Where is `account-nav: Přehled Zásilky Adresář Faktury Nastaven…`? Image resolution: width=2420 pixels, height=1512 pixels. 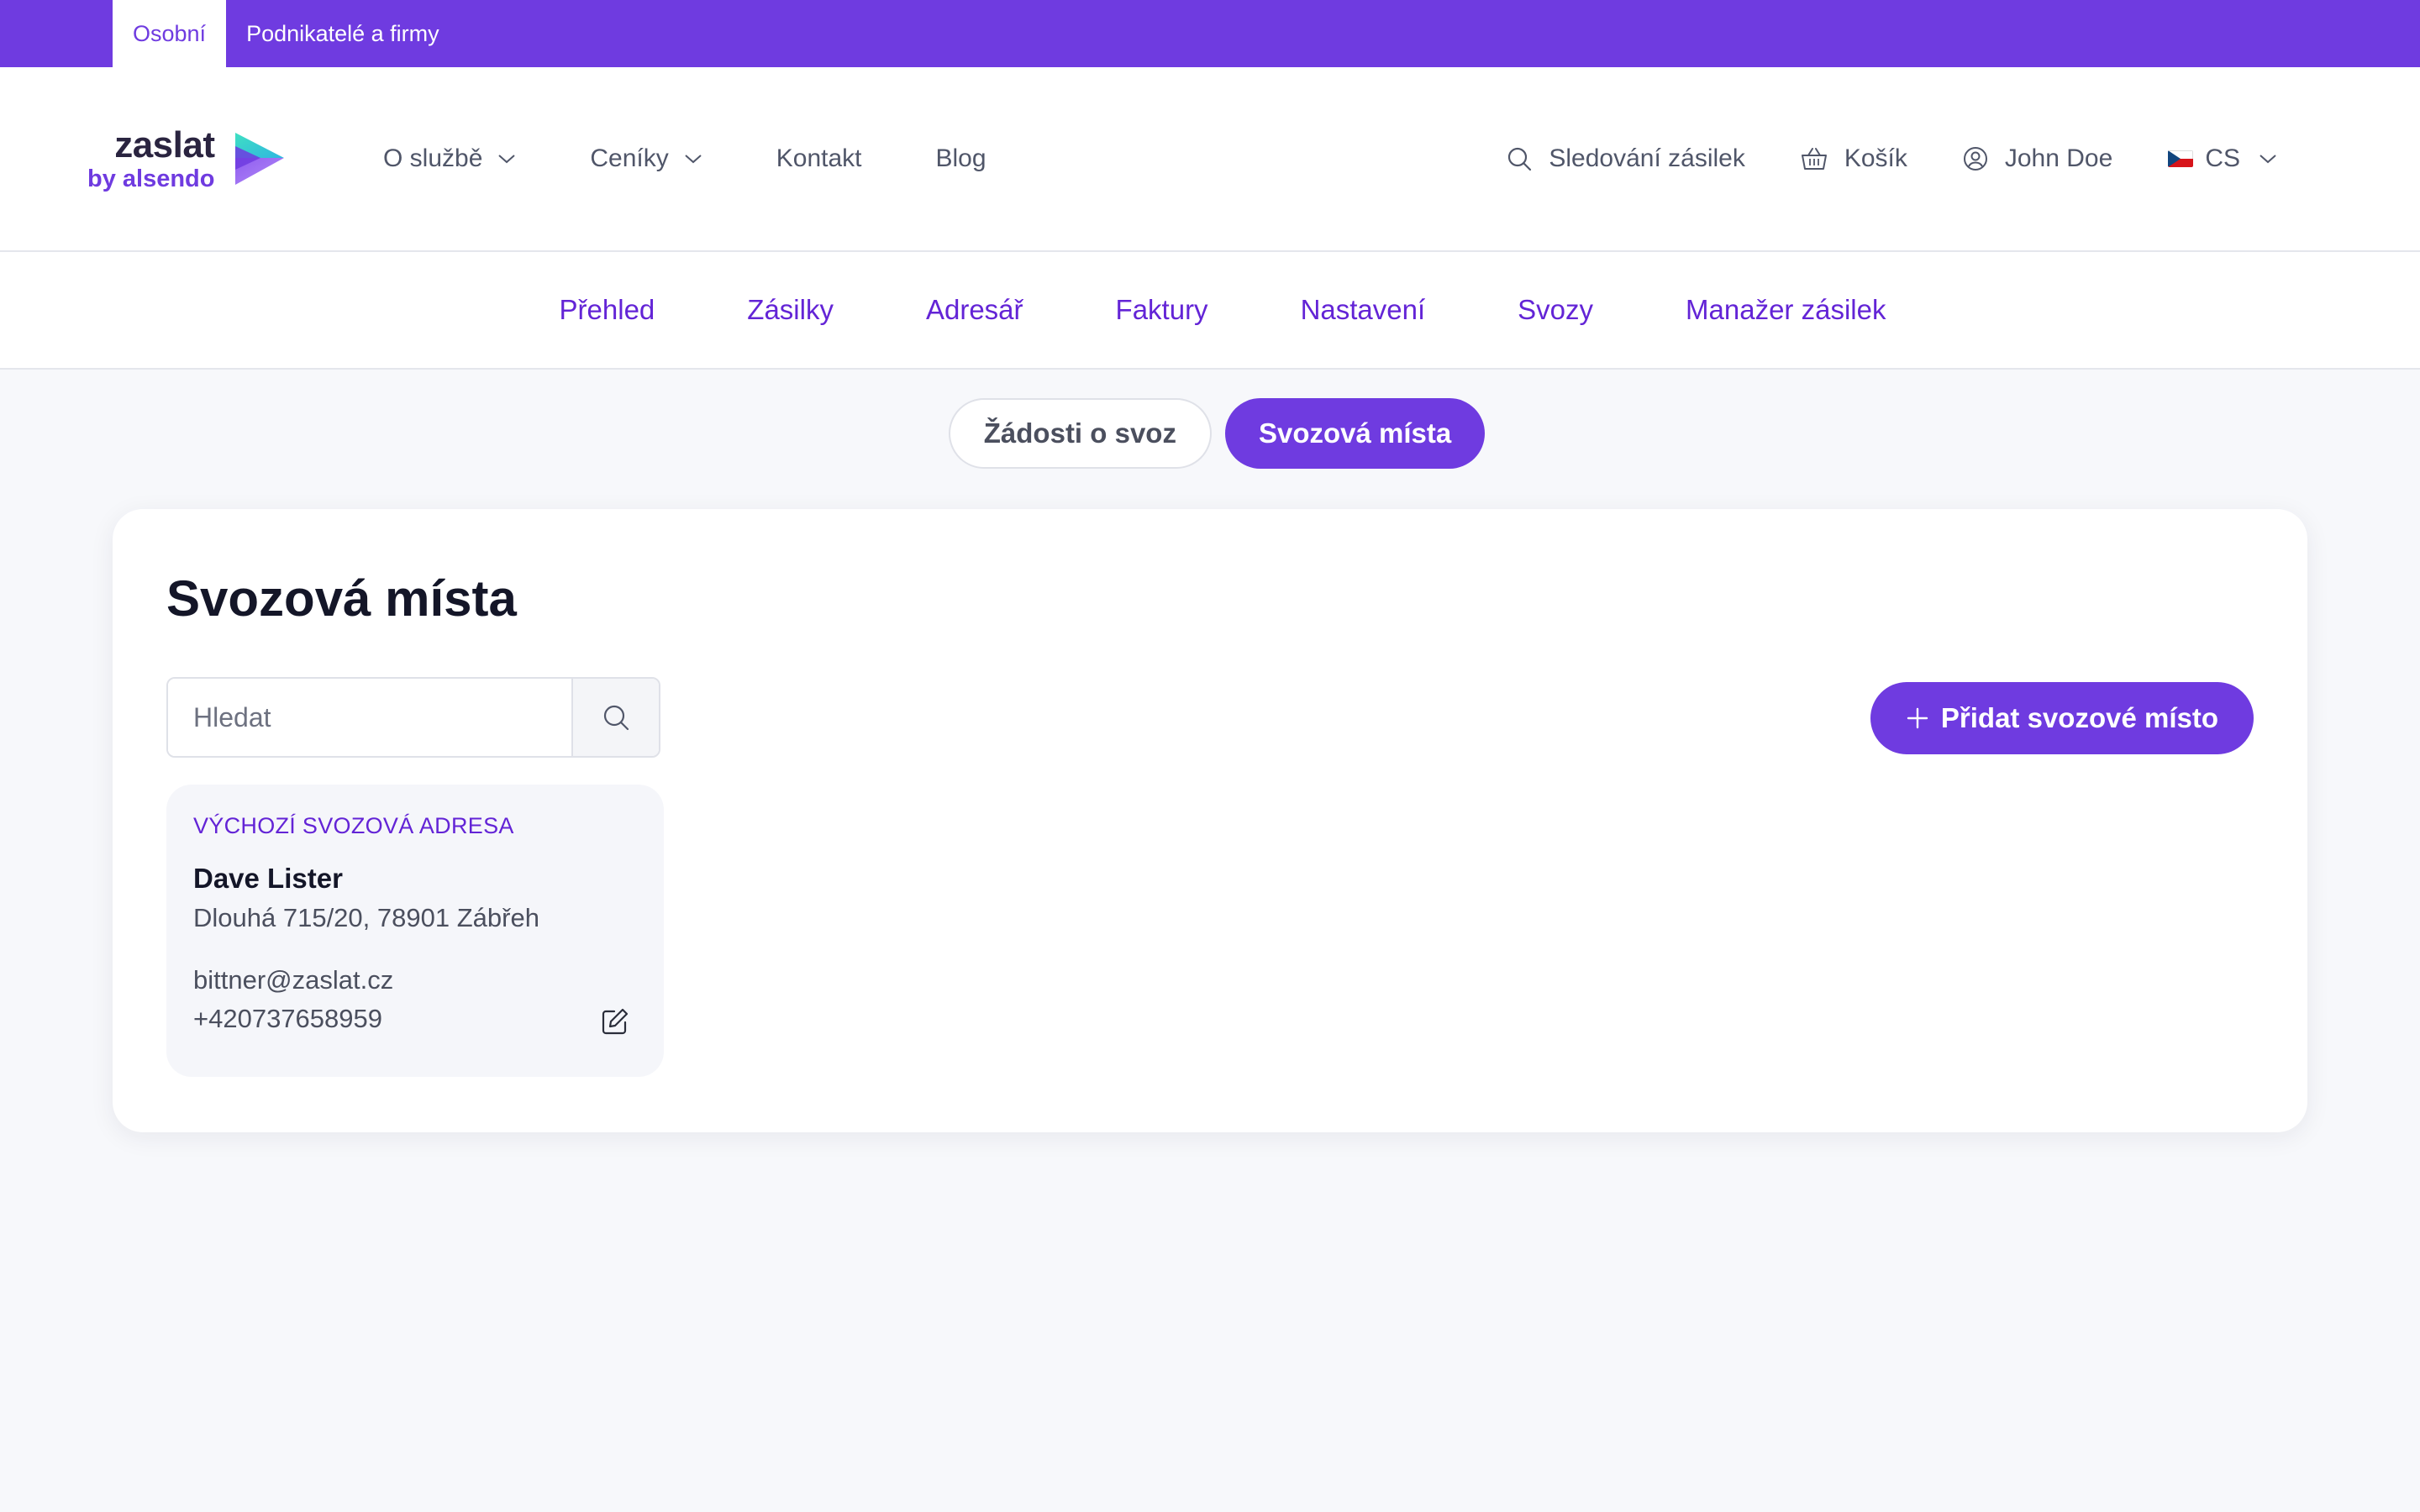 account-nav: Přehled Zásilky Adresář Faktury Nastaven… is located at coordinates (1210, 311).